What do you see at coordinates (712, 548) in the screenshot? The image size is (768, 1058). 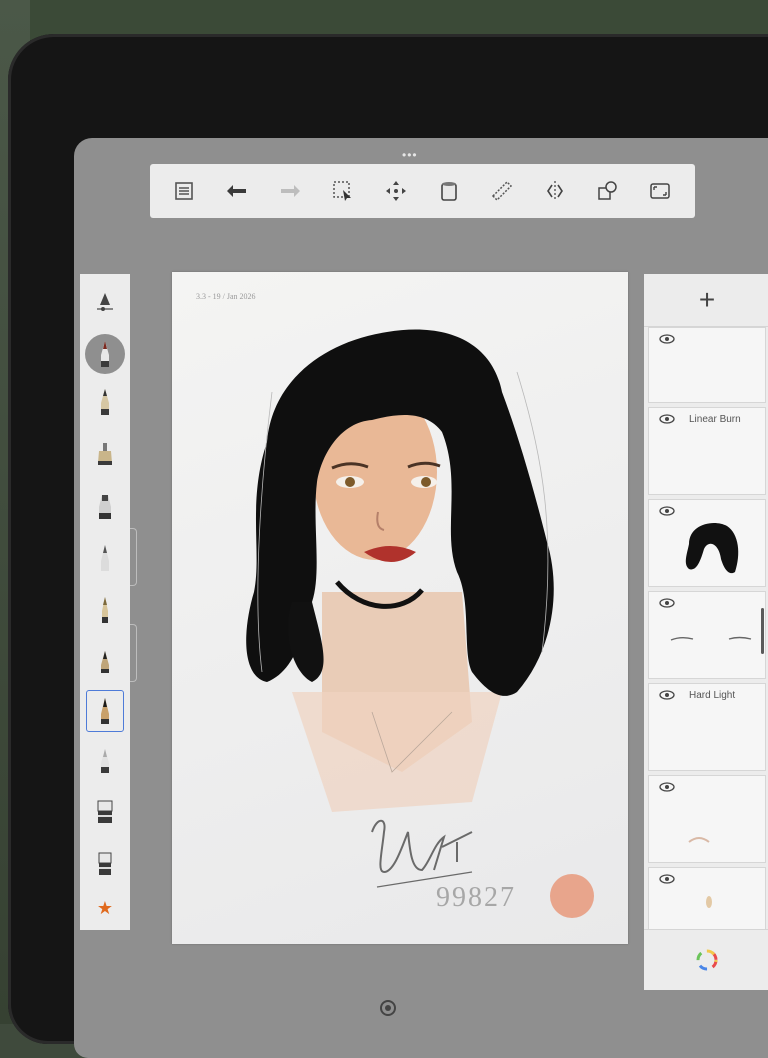 I see `layer-thumbnail-hair` at bounding box center [712, 548].